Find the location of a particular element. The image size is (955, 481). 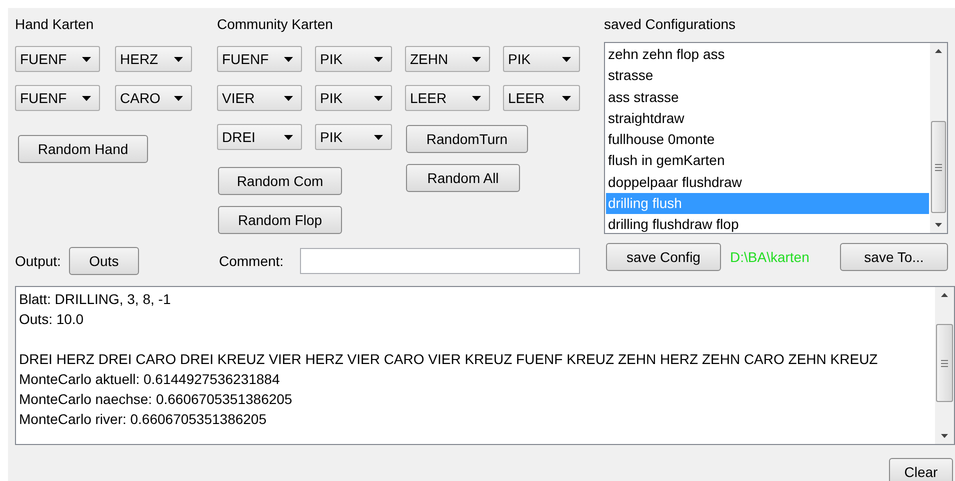

list-item: ass strasse is located at coordinates (767, 97).